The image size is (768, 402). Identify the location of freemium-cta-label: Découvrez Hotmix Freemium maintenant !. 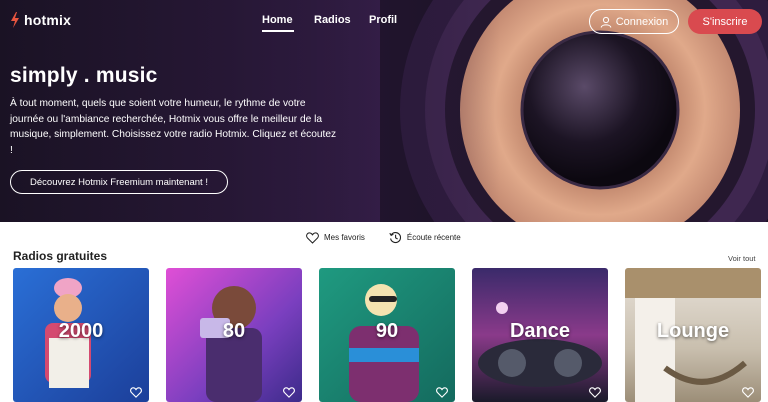
(119, 182).